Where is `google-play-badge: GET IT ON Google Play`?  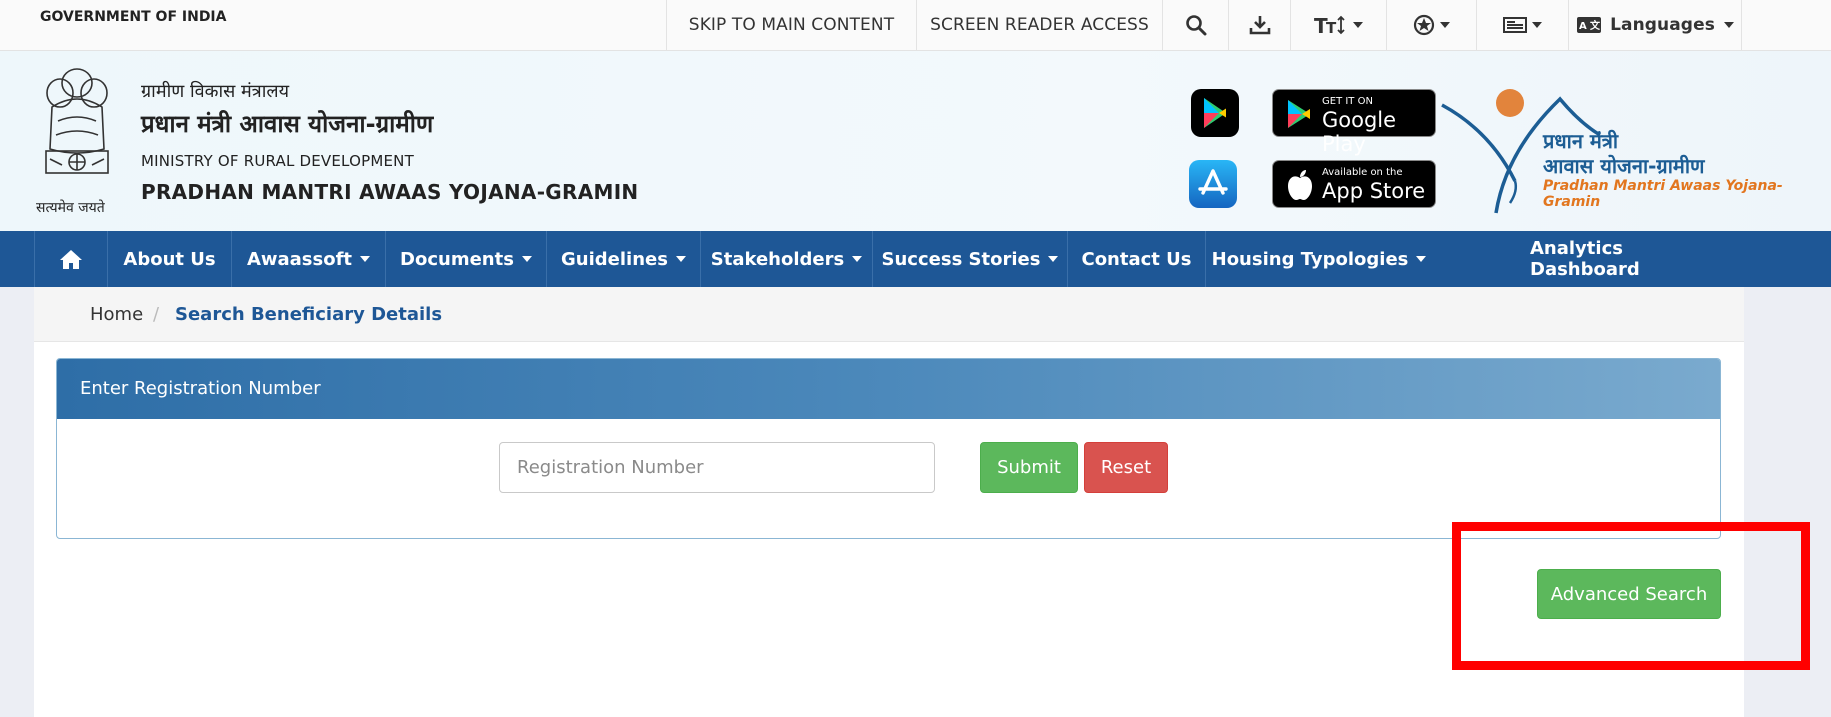 google-play-badge: GET IT ON Google Play is located at coordinates (1354, 122).